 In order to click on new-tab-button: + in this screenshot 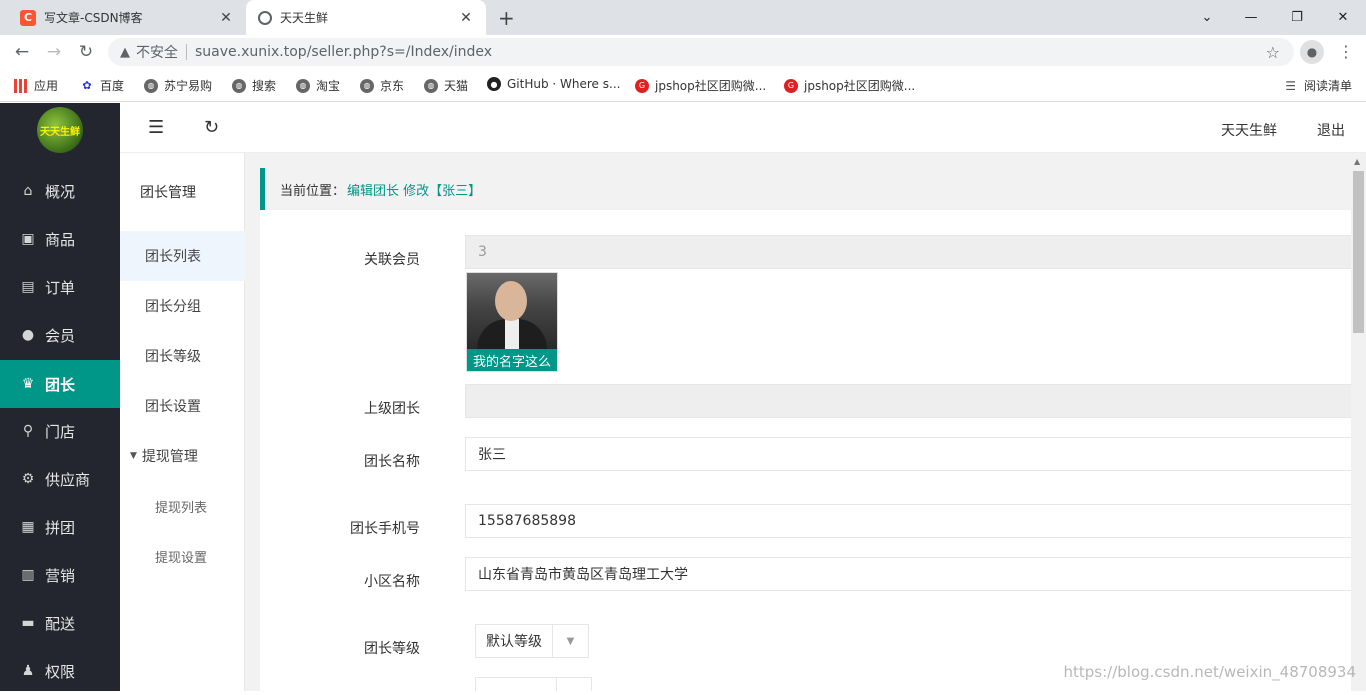, I will do `click(506, 18)`.